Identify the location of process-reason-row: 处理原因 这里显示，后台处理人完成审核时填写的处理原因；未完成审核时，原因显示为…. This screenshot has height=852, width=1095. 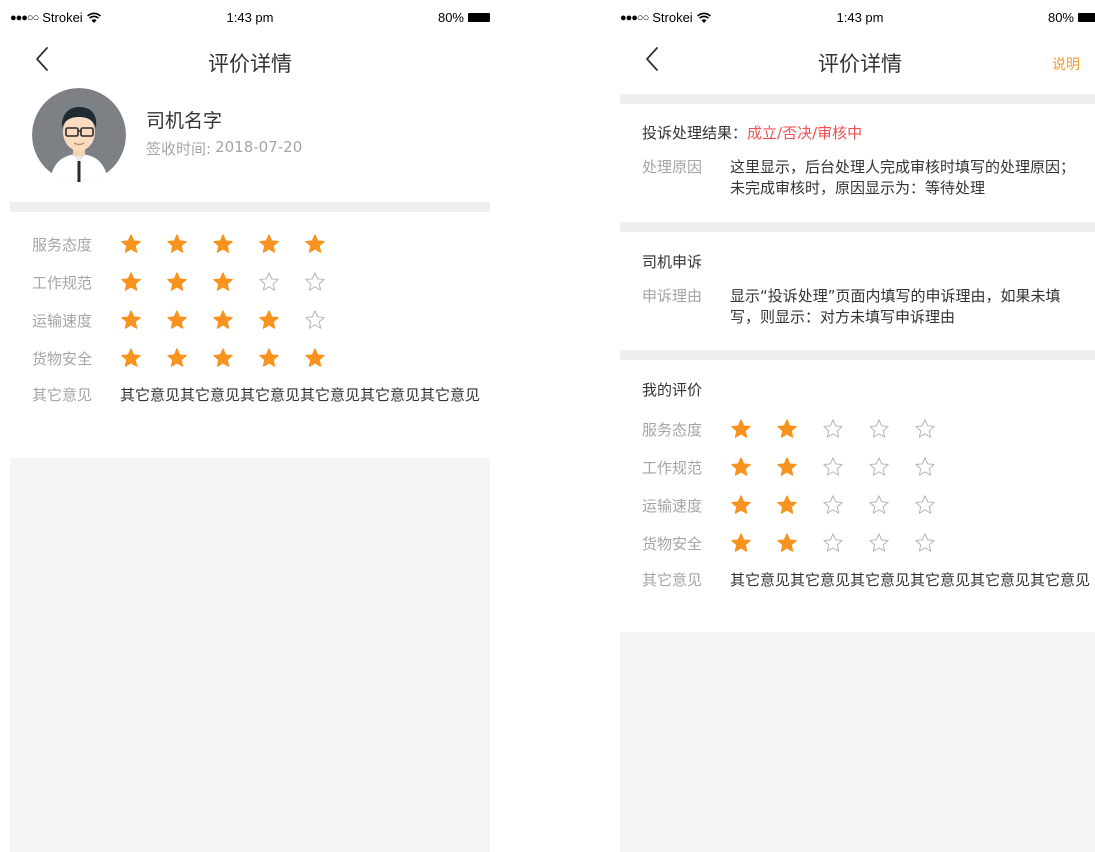
(862, 178).